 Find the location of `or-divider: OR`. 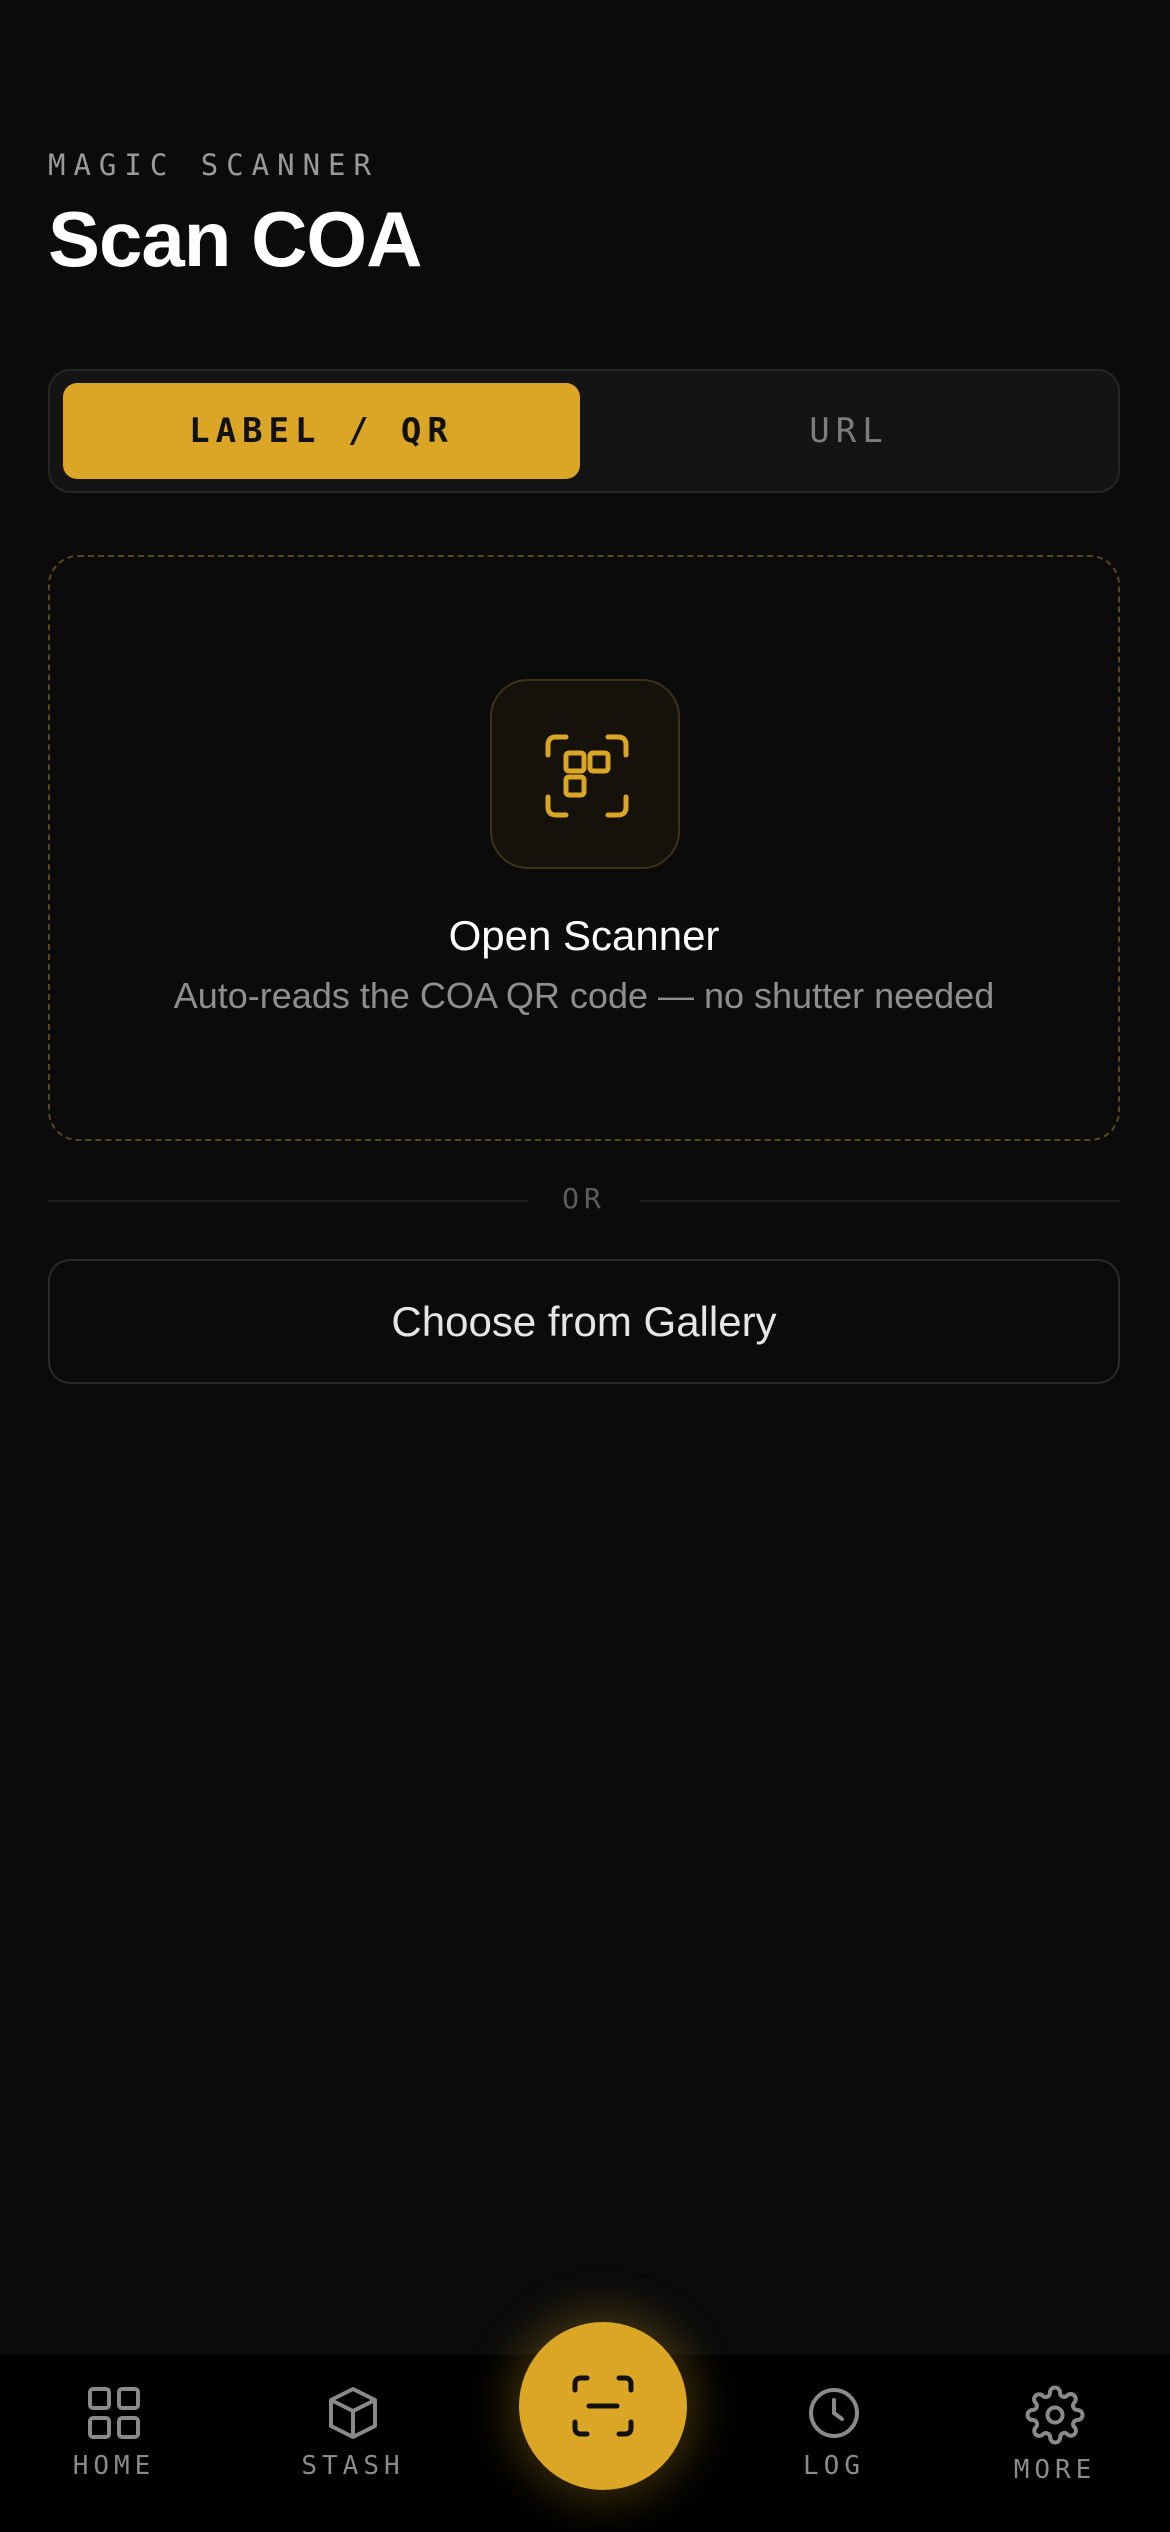

or-divider: OR is located at coordinates (584, 1200).